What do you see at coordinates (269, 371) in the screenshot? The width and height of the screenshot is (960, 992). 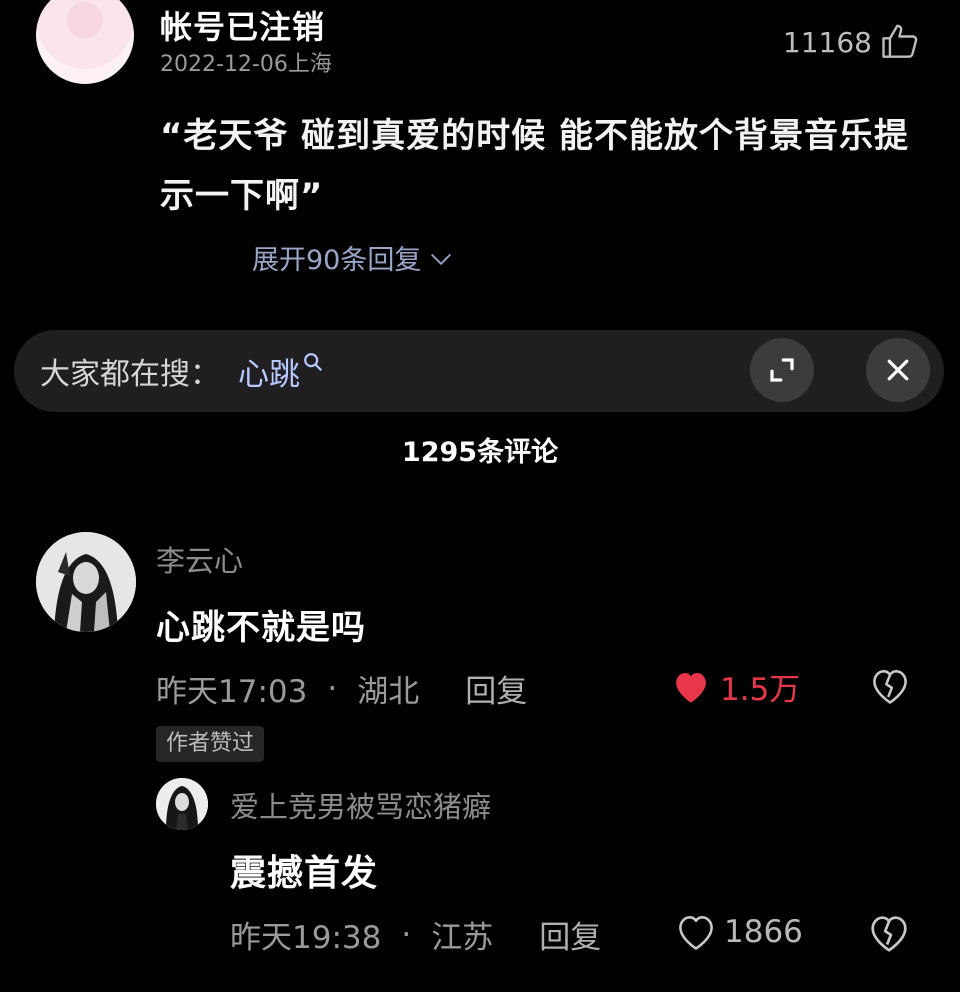 I see `search-suggestion-term: 心跳` at bounding box center [269, 371].